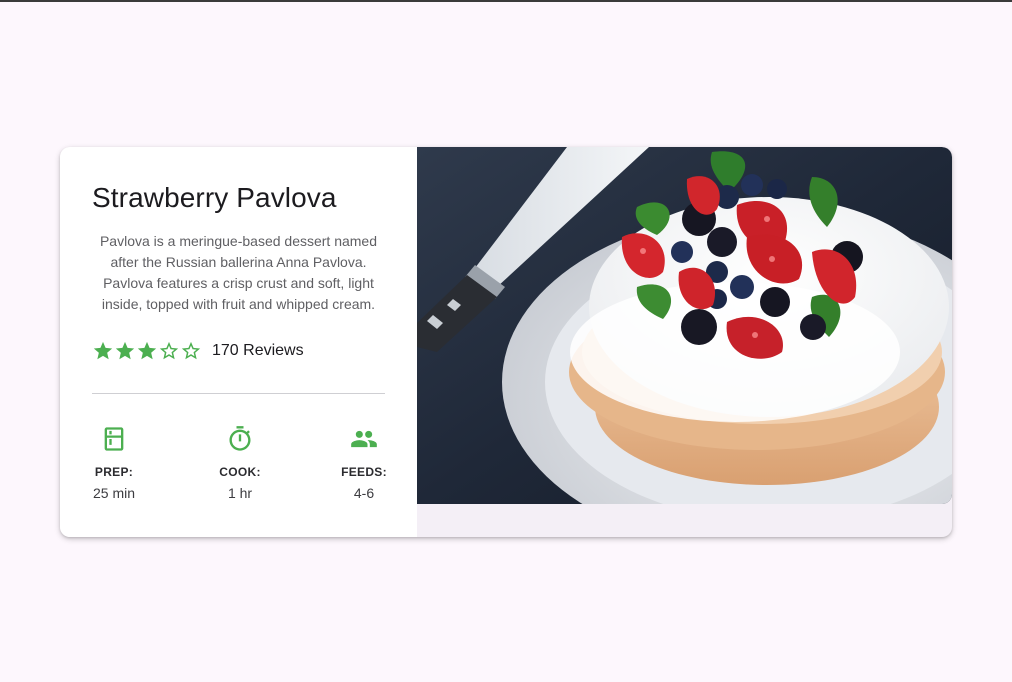 The width and height of the screenshot is (1012, 682). Describe the element at coordinates (258, 351) in the screenshot. I see `reviews-count: 170 Reviews` at that location.